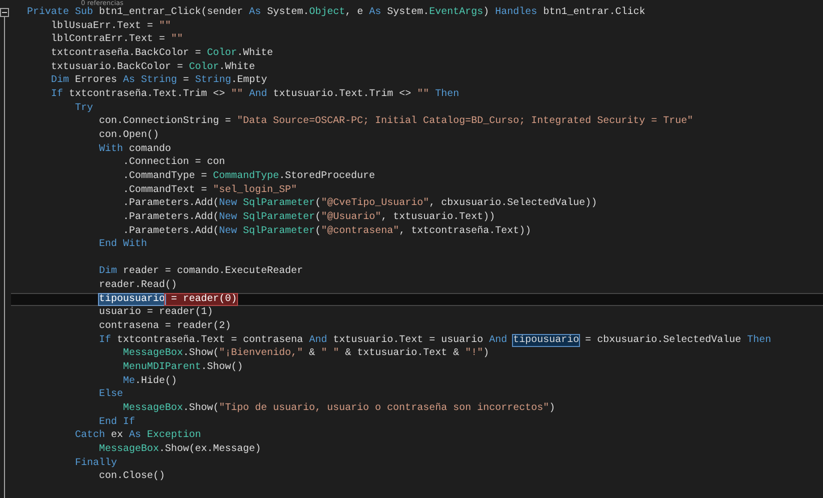 The image size is (823, 498). I want to click on code-line: .Parameters.Add(New SqlParameter("@Usuario", txtusuario.Text)), so click(309, 217).